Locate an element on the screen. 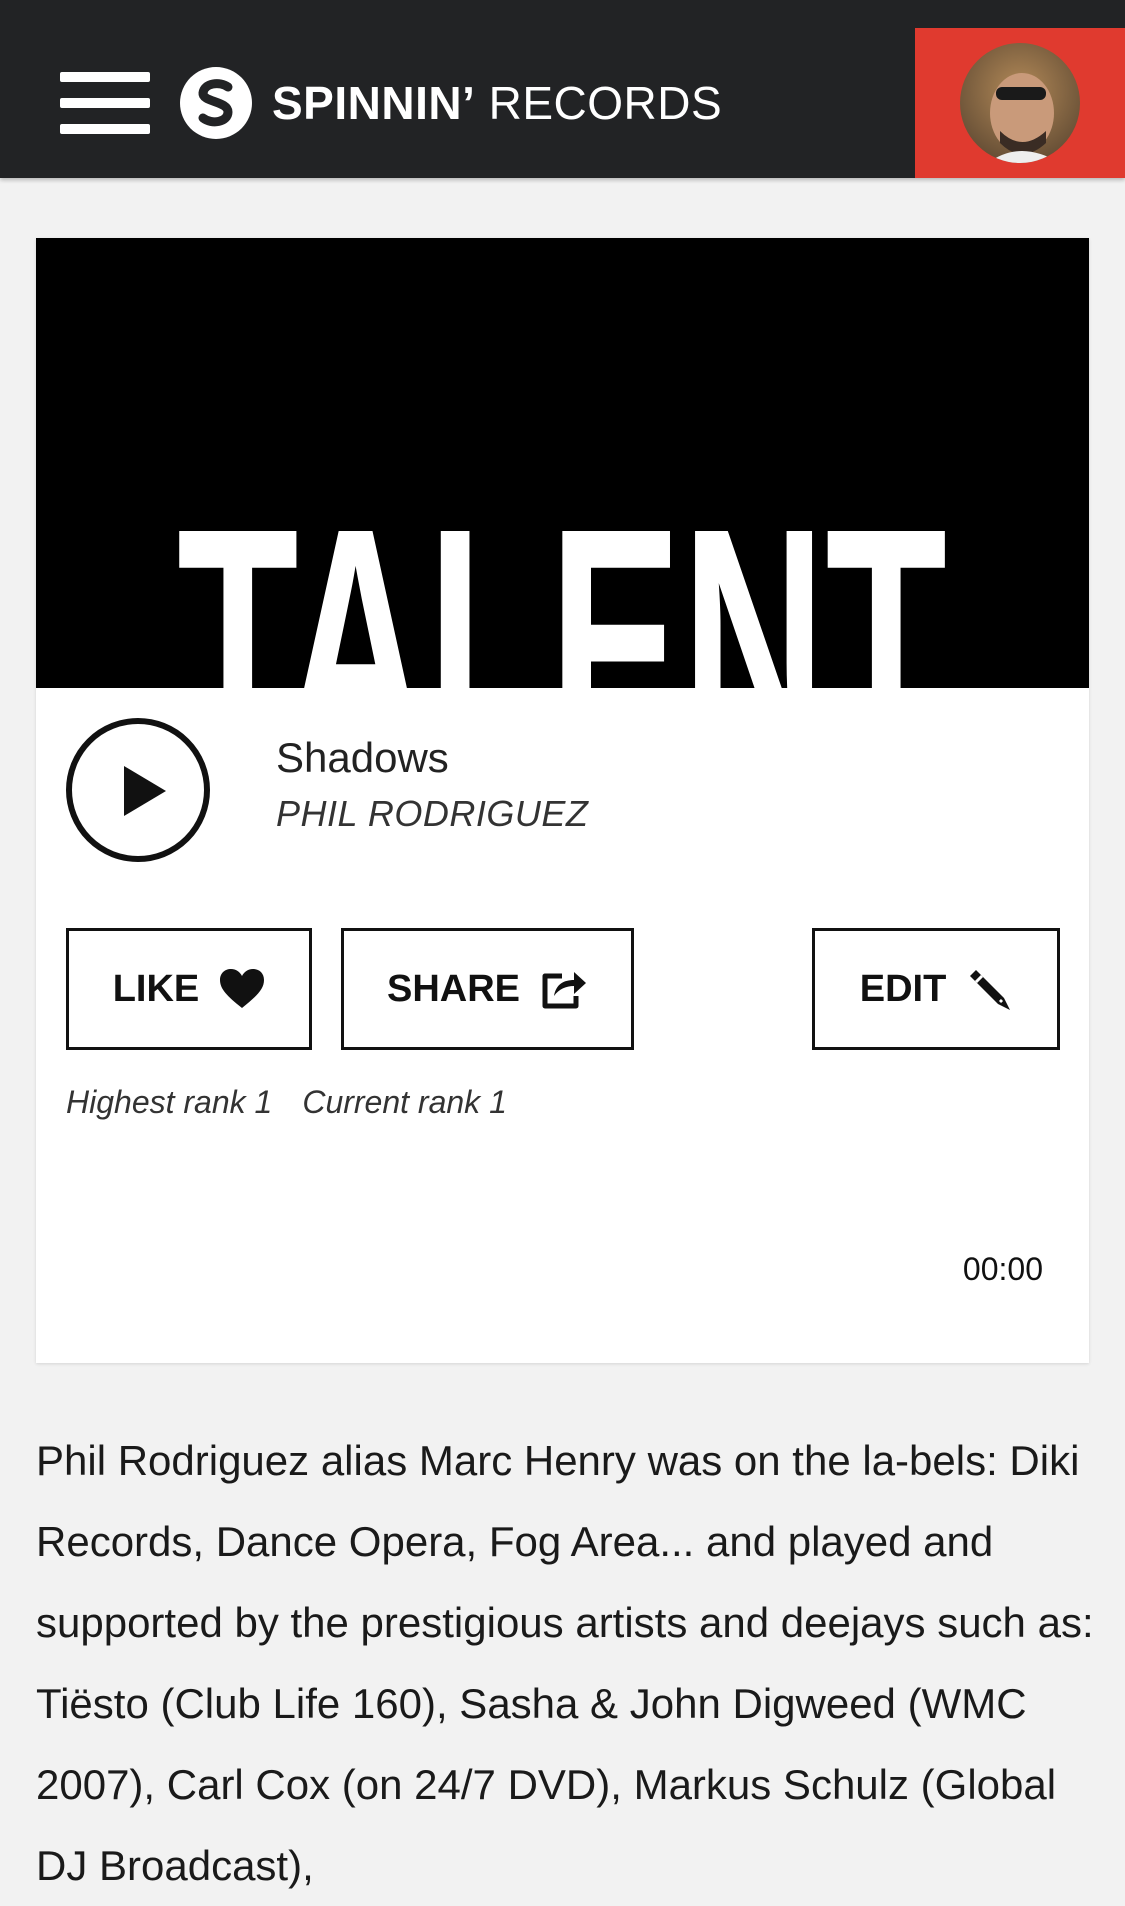 This screenshot has height=1906, width=1125. spinnin-logo-icon is located at coordinates (216, 103).